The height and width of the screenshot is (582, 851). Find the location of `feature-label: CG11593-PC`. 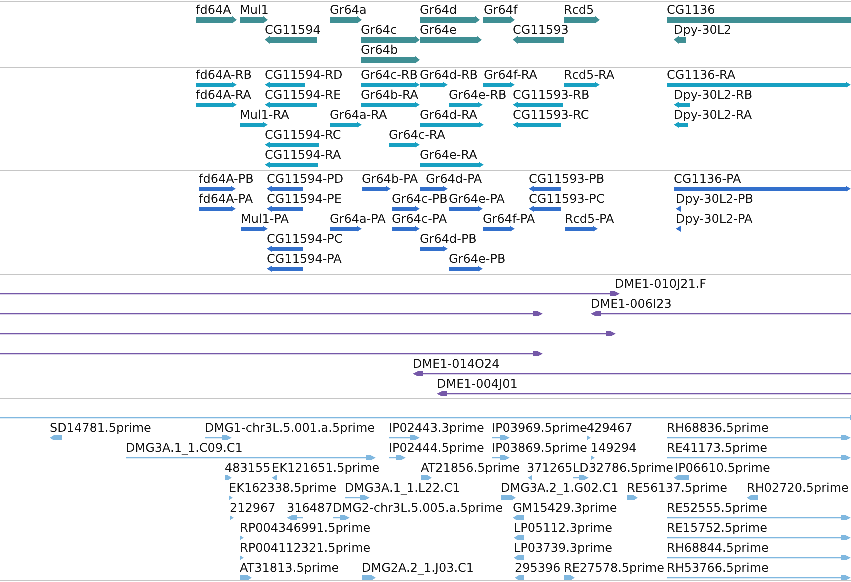

feature-label: CG11593-PC is located at coordinates (567, 199).